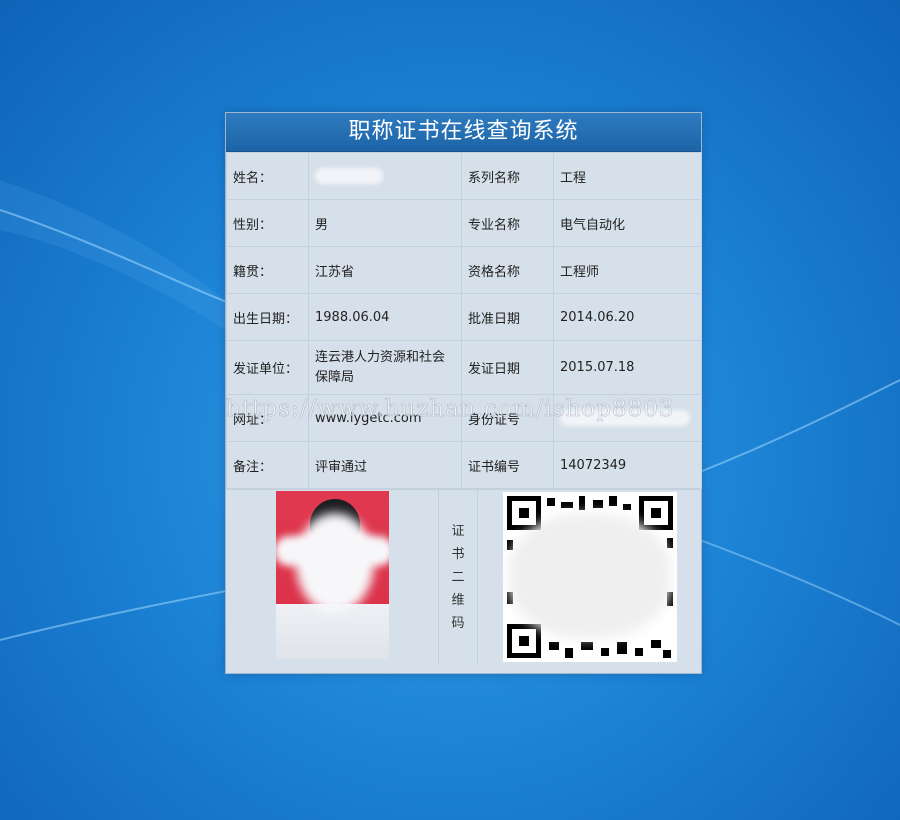 This screenshot has width=900, height=820. What do you see at coordinates (267, 465) in the screenshot?
I see `label-remark: 备注：` at bounding box center [267, 465].